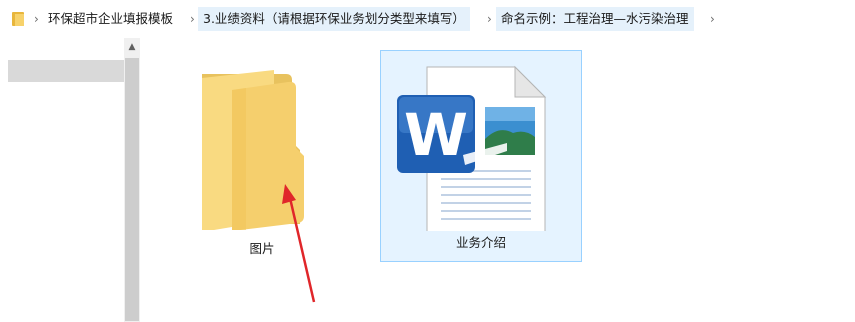  Describe the element at coordinates (62, 180) in the screenshot. I see `navigation-pane` at that location.